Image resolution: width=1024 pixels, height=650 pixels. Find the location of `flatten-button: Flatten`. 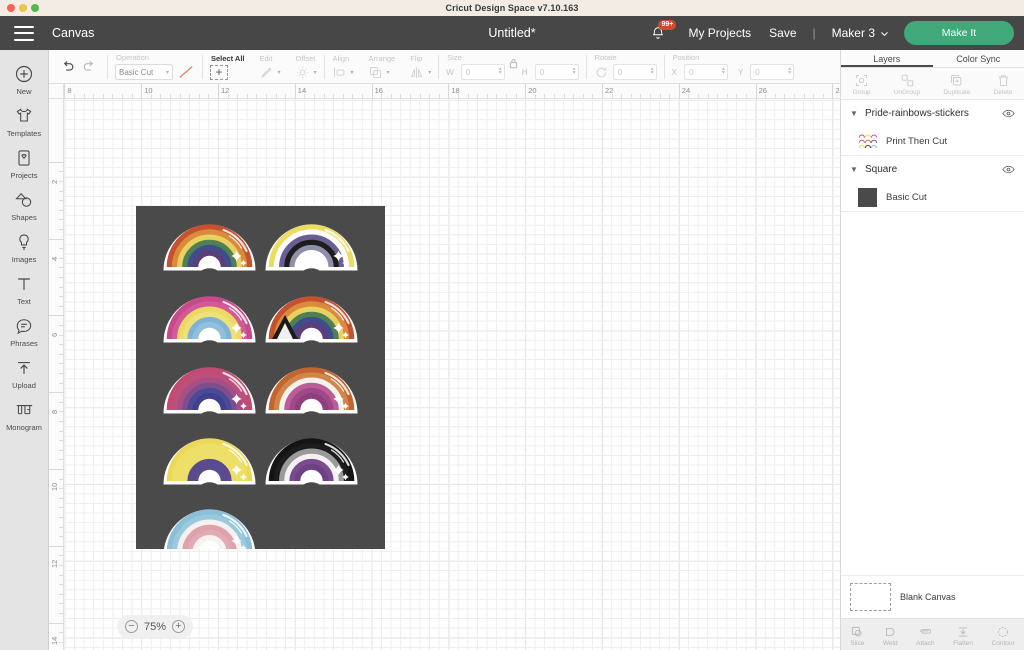

flatten-button: Flatten is located at coordinates (963, 636).